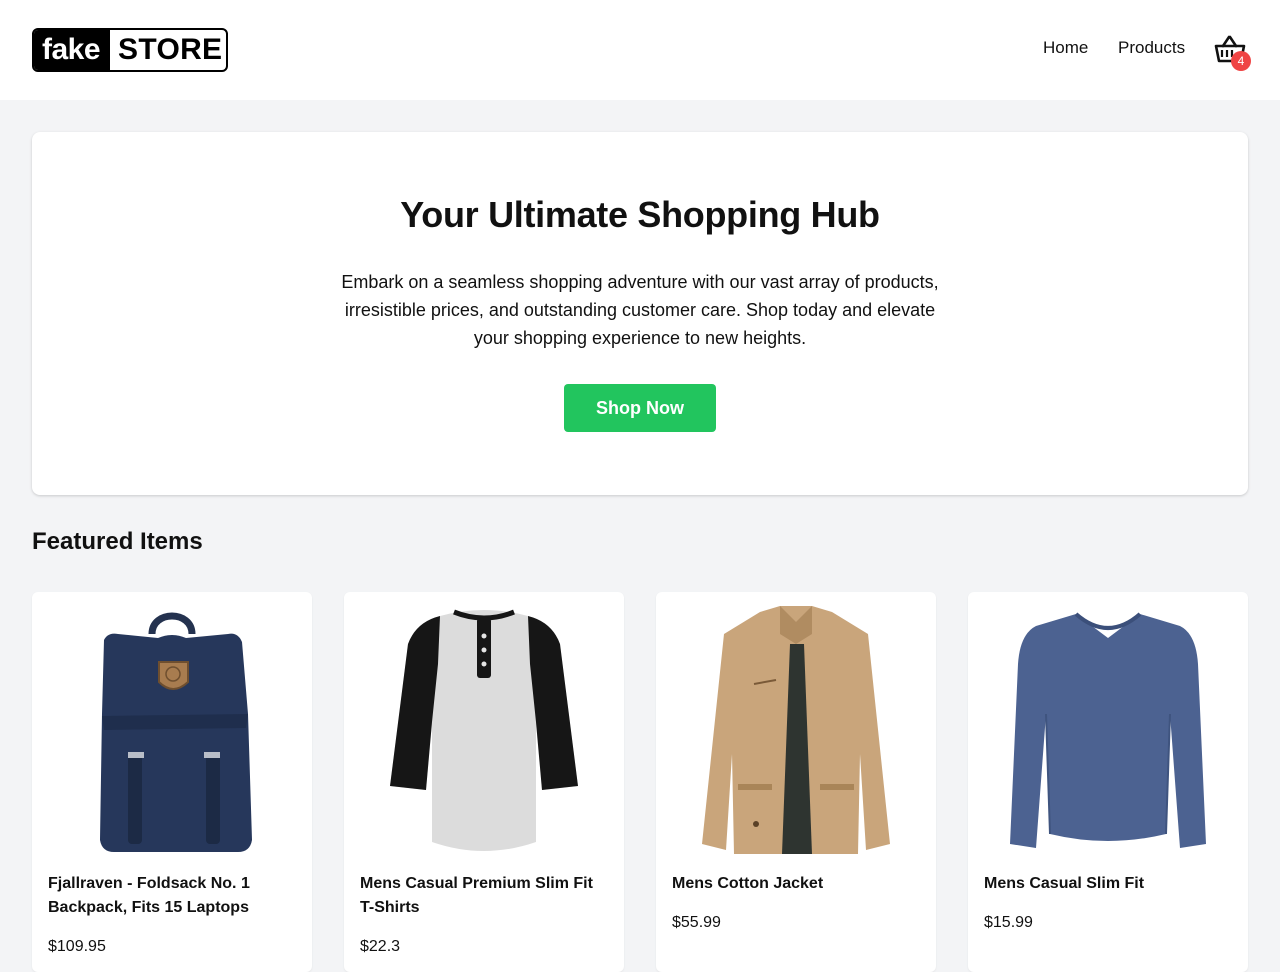 This screenshot has height=972, width=1280. I want to click on product-price: $109.95, so click(77, 946).